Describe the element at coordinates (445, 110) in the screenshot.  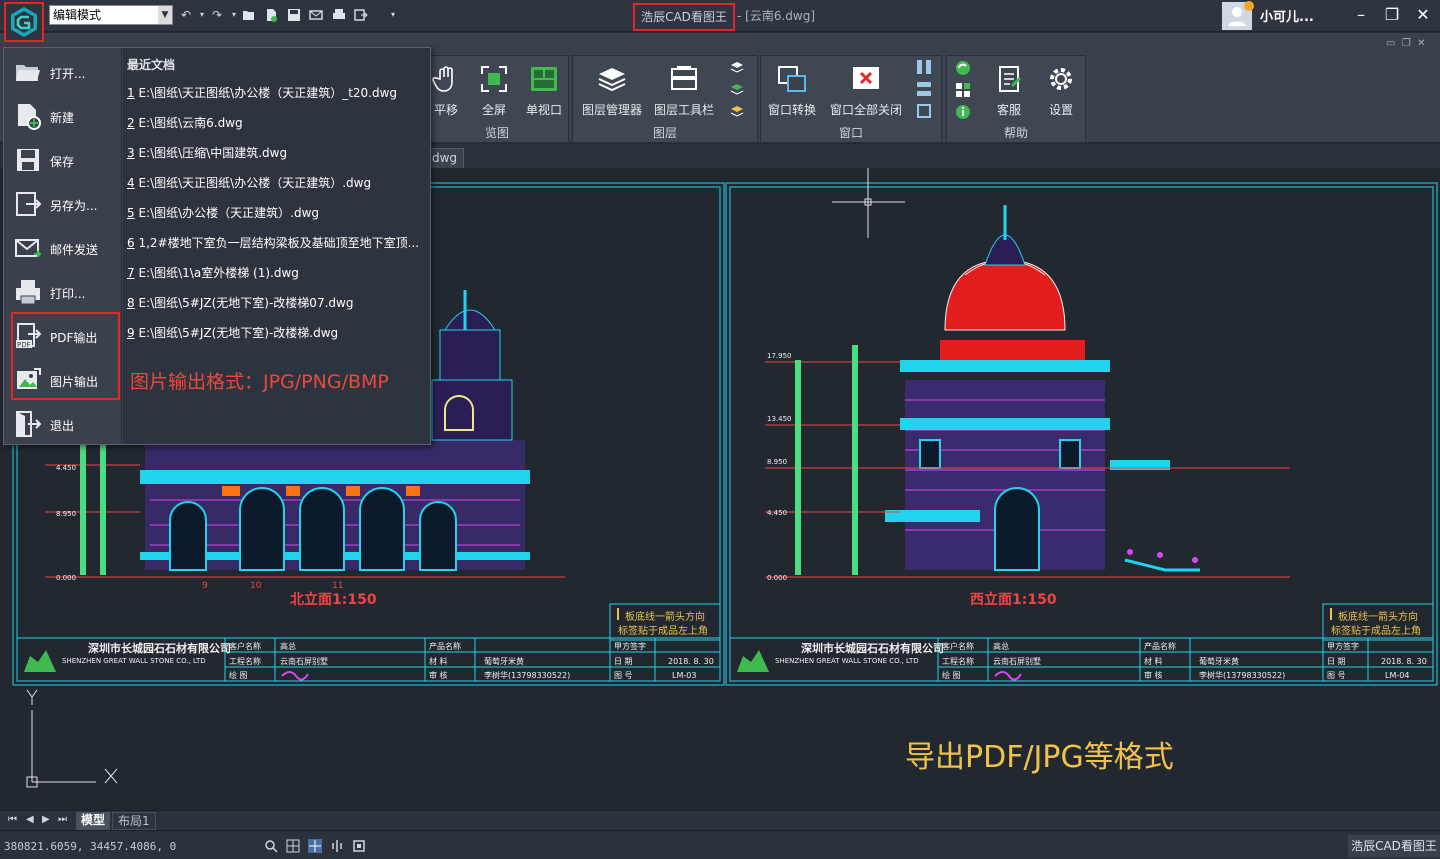
I see `pan-label: 平移` at that location.